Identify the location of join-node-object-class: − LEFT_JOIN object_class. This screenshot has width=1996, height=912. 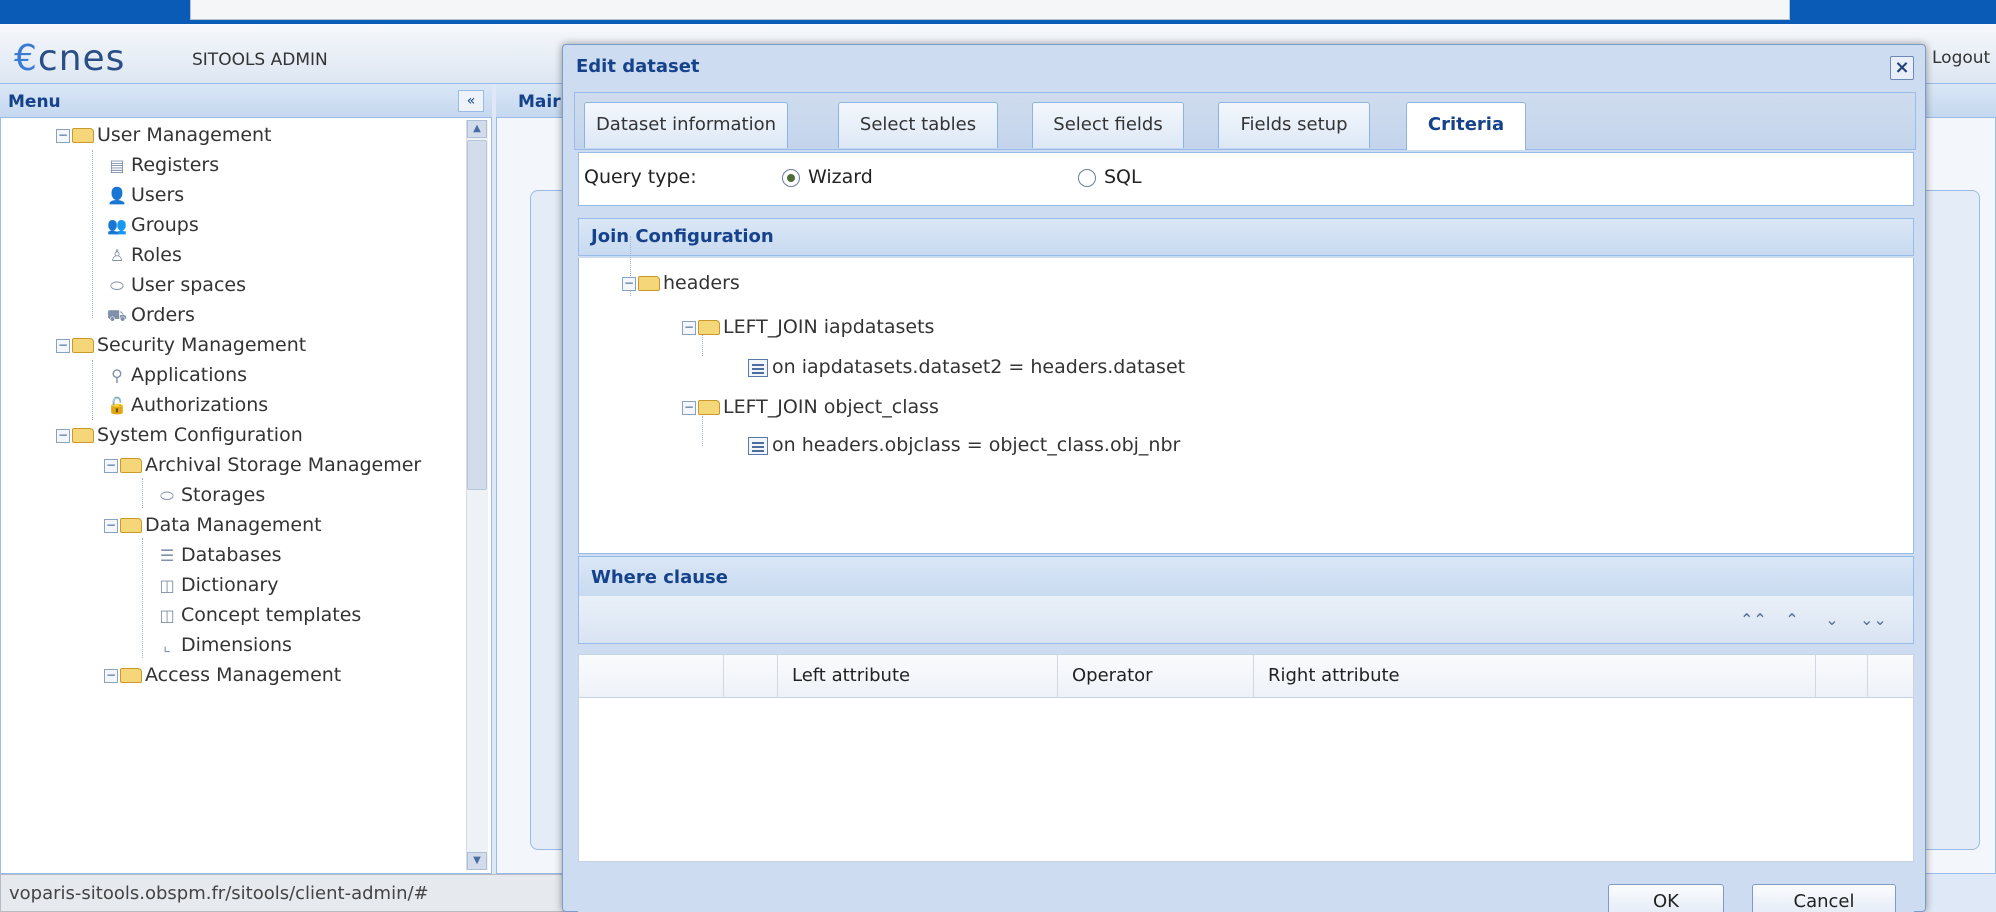
(810, 407).